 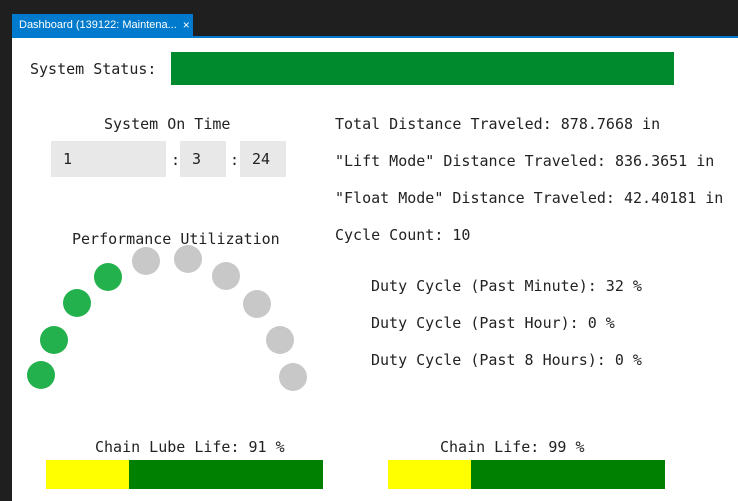 What do you see at coordinates (493, 323) in the screenshot?
I see `duty-cycle-hour-text: Duty Cycle (Past Hour): 0 %` at bounding box center [493, 323].